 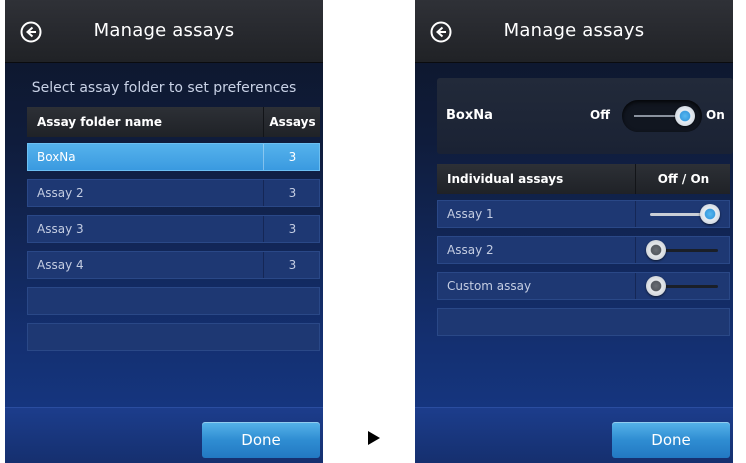 I want to click on assays-table-header: Individual assays Off / On, so click(x=583, y=179).